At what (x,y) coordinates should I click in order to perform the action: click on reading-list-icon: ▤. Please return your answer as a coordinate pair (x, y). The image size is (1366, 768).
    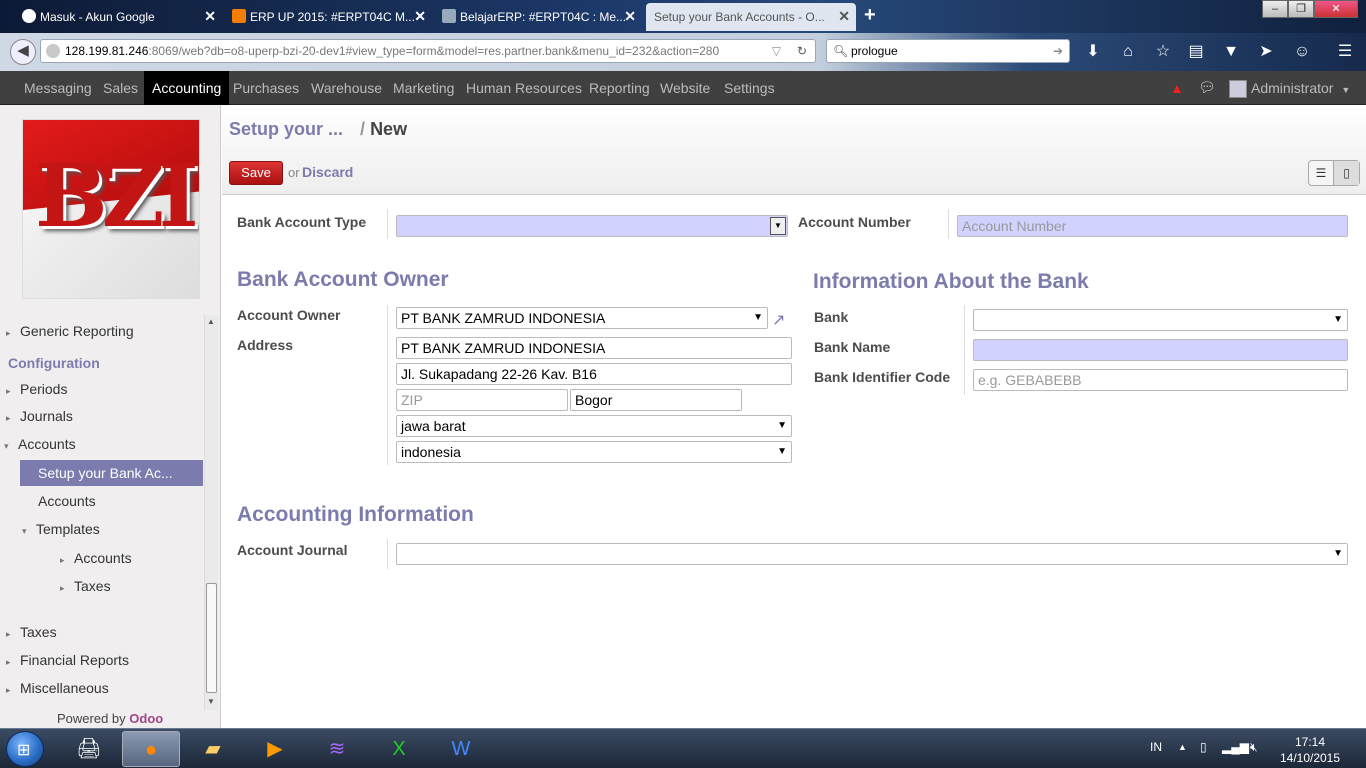
    Looking at the image, I should click on (1196, 52).